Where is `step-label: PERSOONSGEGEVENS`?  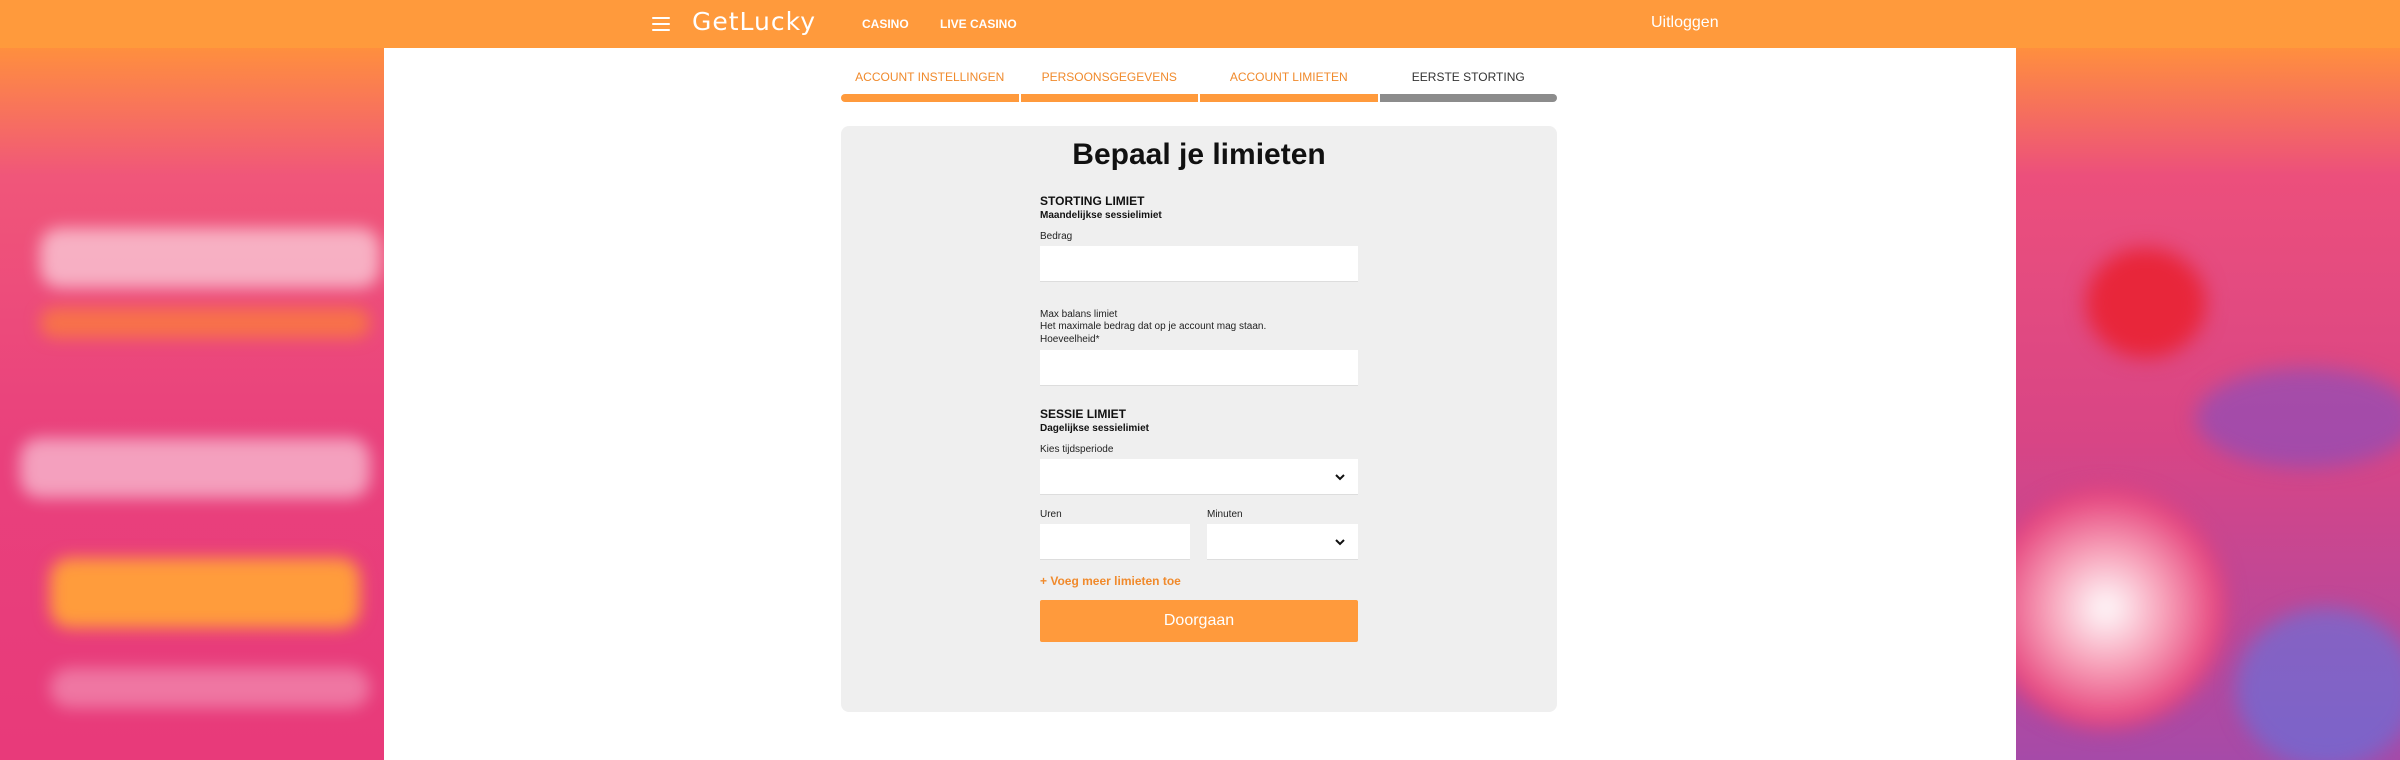 step-label: PERSOONSGEGEVENS is located at coordinates (1109, 77).